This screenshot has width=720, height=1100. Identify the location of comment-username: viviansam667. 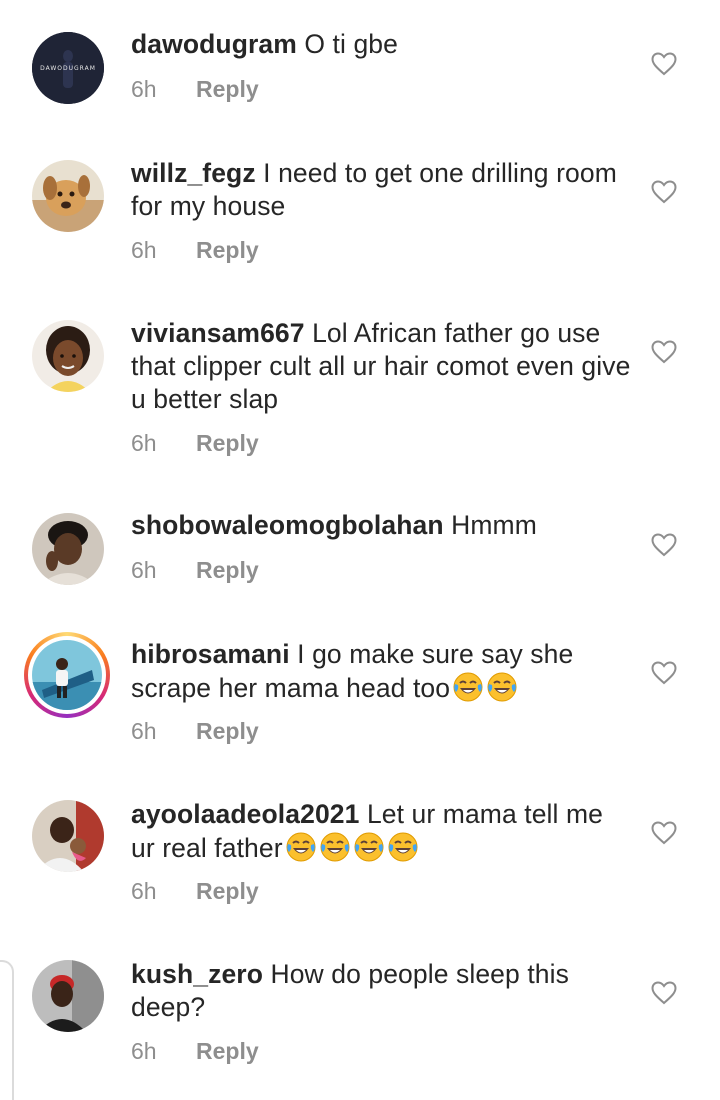
(218, 333).